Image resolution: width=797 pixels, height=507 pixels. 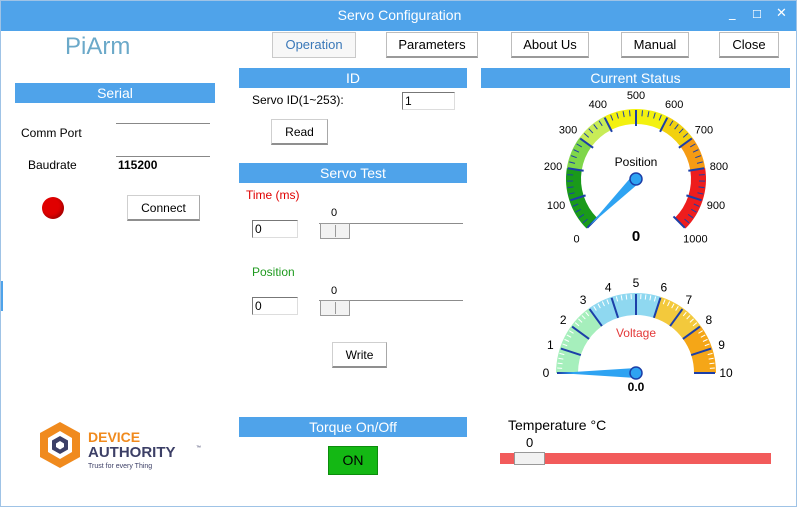 What do you see at coordinates (529, 458) in the screenshot?
I see `temperature-slider-handle` at bounding box center [529, 458].